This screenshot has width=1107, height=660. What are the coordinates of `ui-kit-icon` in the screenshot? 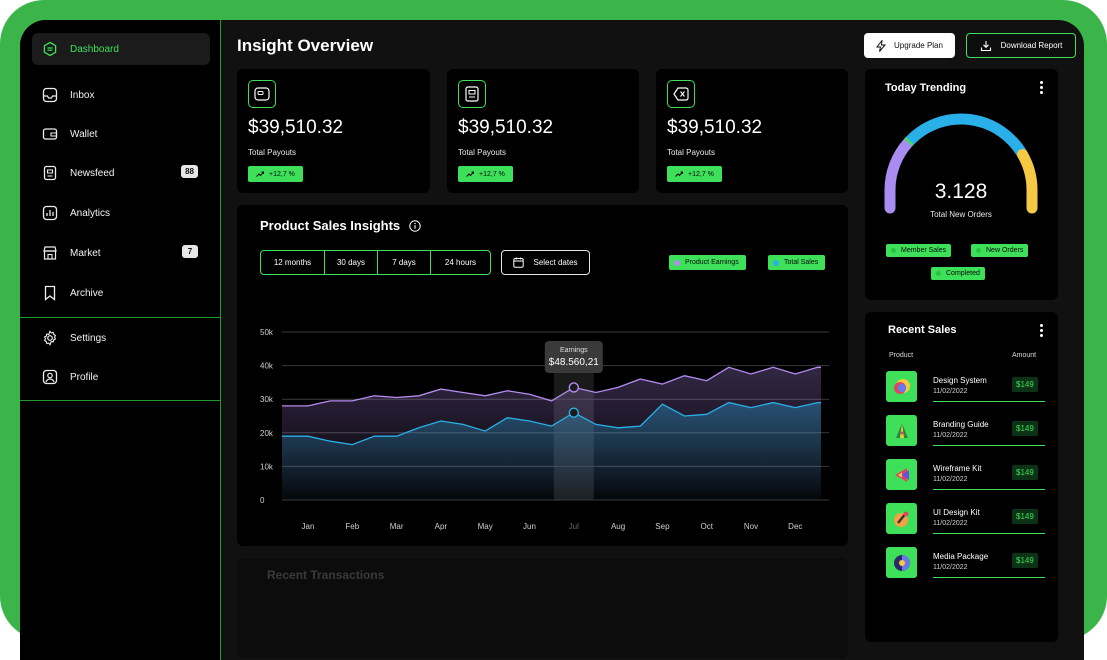 It's located at (901, 518).